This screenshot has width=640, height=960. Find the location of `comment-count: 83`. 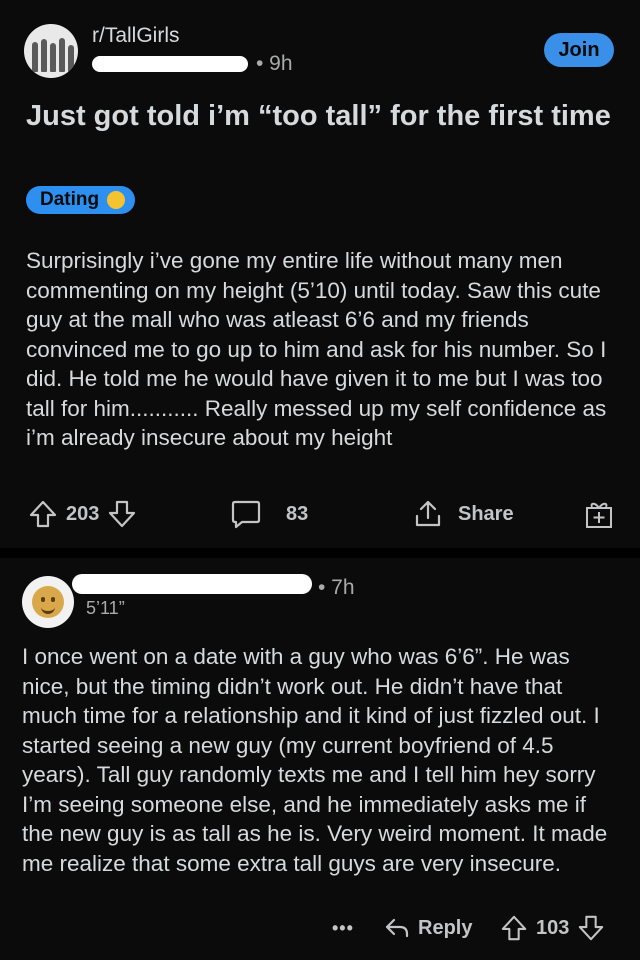

comment-count: 83 is located at coordinates (297, 513).